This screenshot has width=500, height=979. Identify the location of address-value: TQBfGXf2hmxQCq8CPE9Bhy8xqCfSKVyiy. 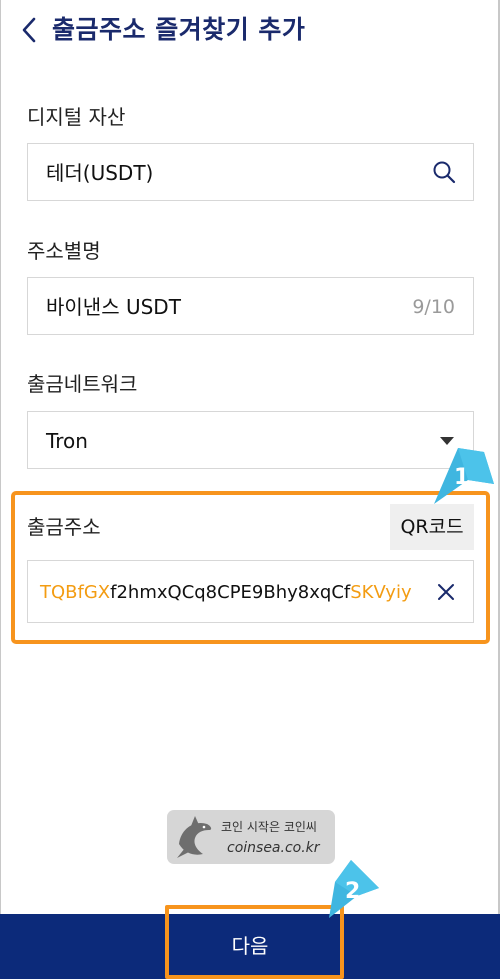
(226, 593).